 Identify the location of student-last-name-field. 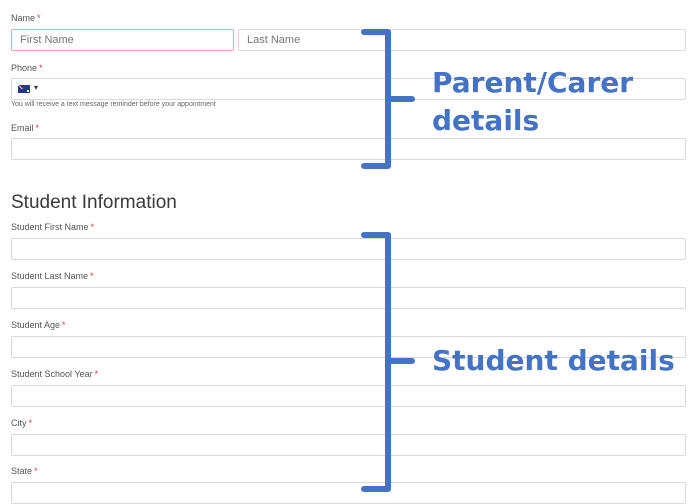
(348, 298).